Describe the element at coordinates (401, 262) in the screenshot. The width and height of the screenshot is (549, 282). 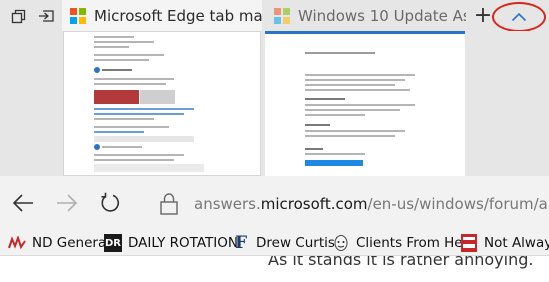
I see `page-text: As it stands it is rather annoying.` at that location.